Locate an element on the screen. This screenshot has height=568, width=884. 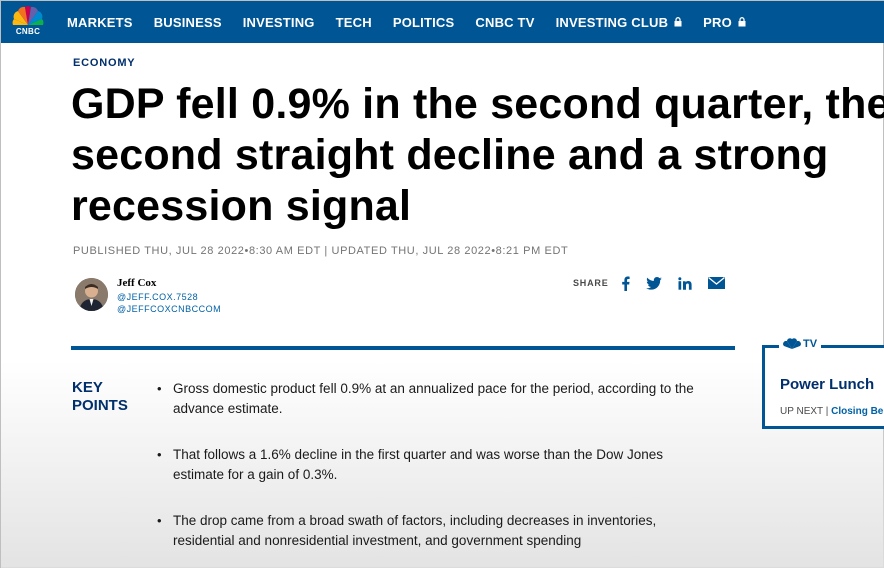
facebook-icon is located at coordinates (625, 283).